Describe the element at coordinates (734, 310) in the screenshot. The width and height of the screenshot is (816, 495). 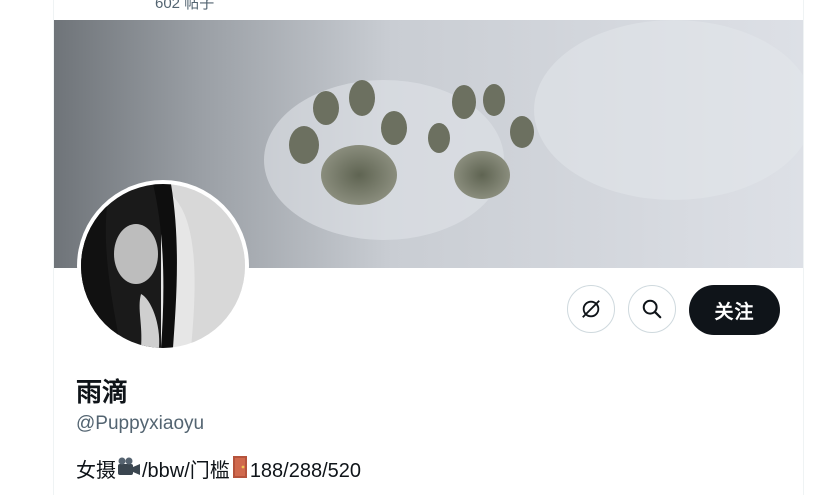
I see `follow-button: 关注` at that location.